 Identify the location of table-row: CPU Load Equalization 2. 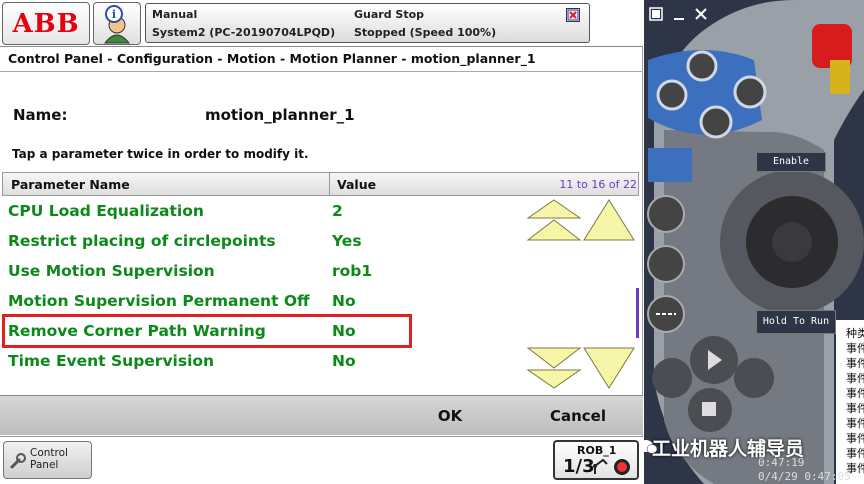
(262, 211).